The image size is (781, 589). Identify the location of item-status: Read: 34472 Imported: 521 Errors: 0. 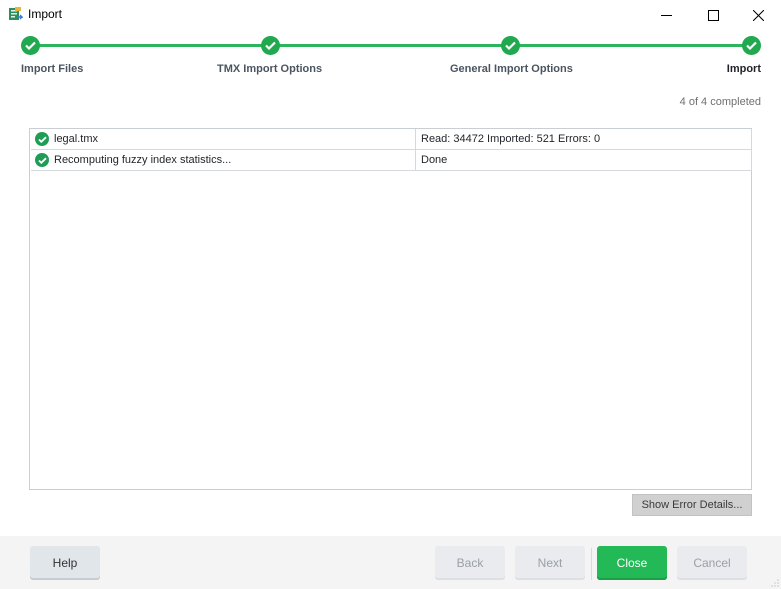
(511, 139).